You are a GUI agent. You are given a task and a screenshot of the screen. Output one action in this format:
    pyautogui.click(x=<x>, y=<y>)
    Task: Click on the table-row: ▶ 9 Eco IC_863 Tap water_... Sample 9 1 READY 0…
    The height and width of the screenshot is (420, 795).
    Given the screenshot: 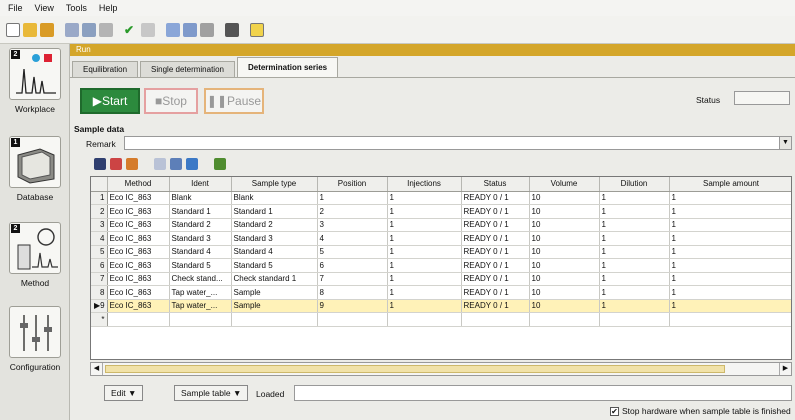 What is the action you would take?
    pyautogui.click(x=441, y=306)
    